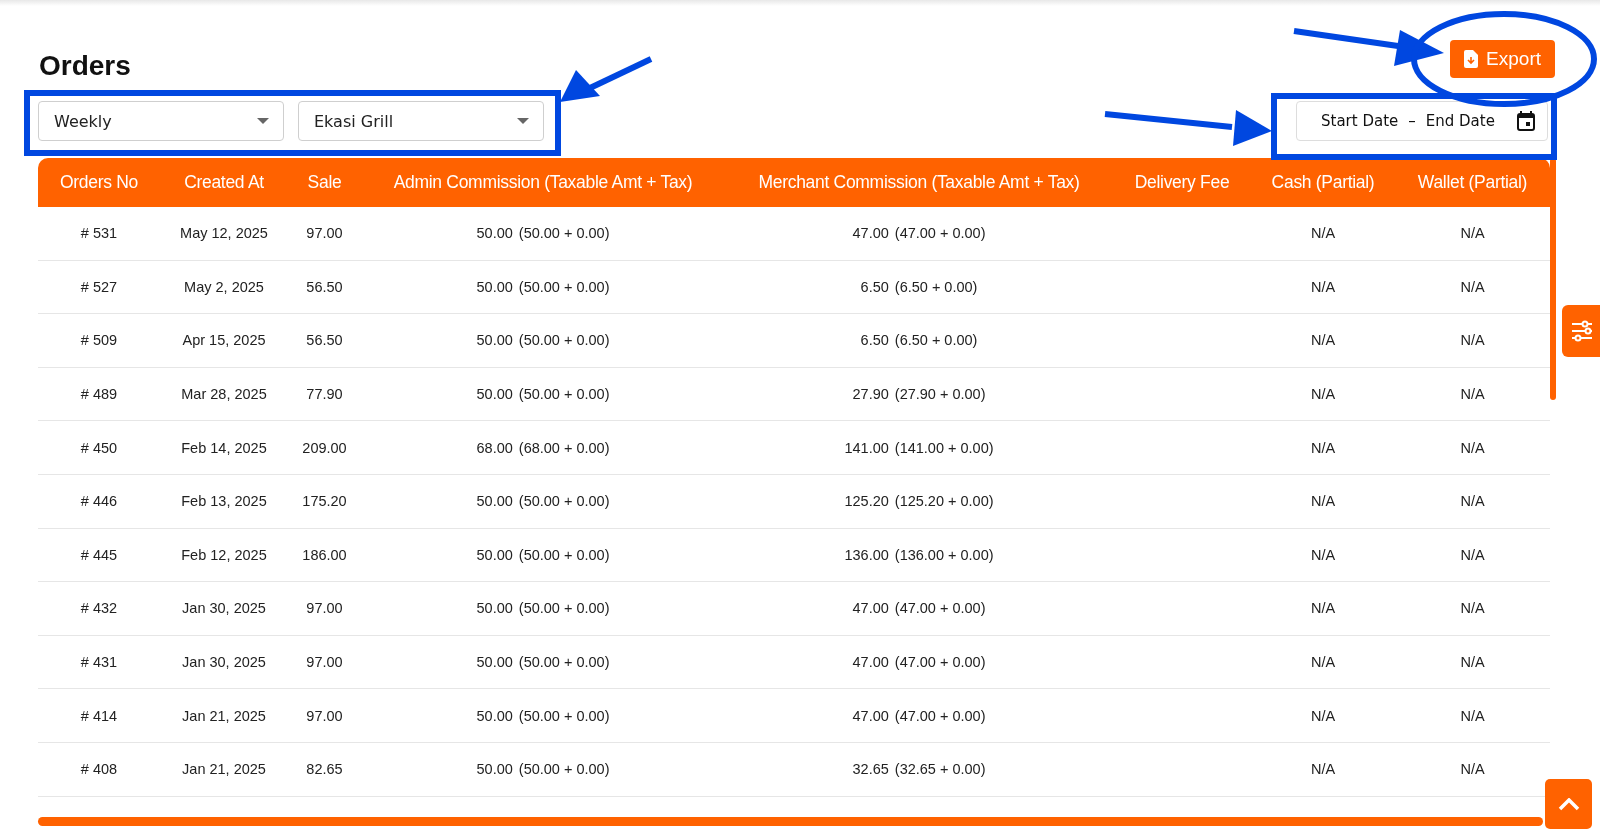 The image size is (1600, 836). Describe the element at coordinates (1553, 279) in the screenshot. I see `vertical-scrollbar` at that location.